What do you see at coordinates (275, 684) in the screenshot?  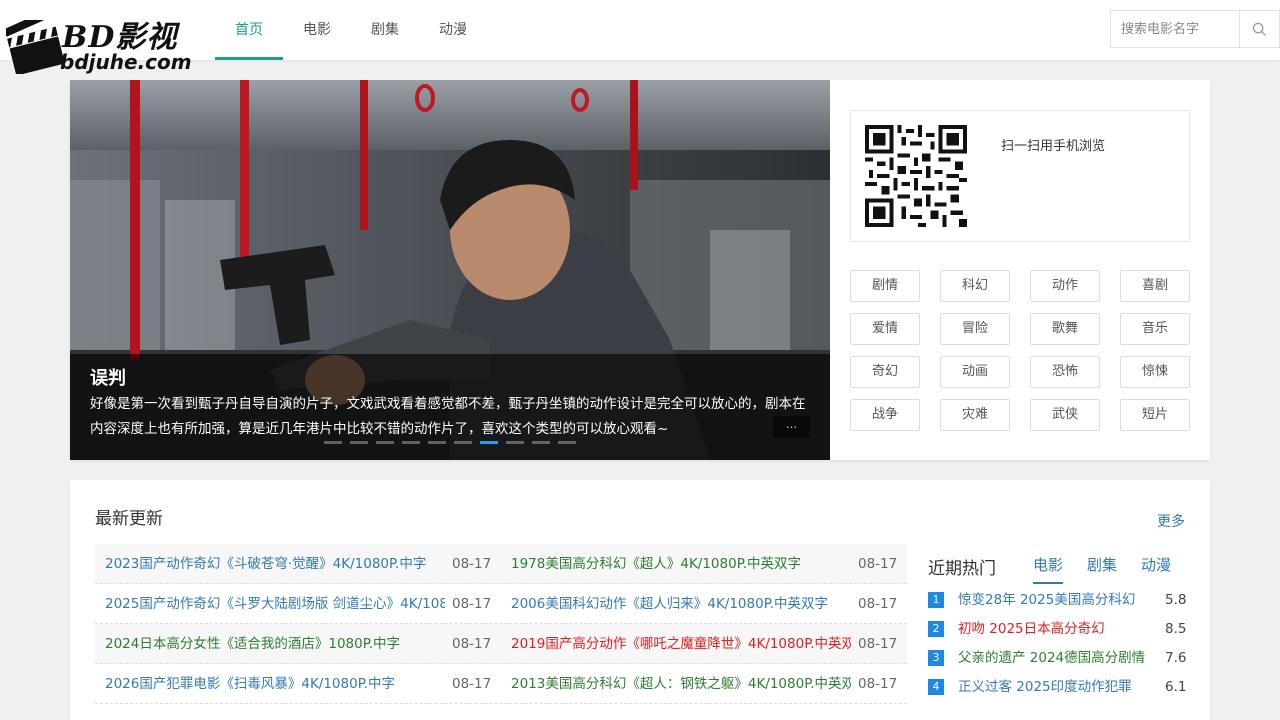 I see `movie-link: 2026国产犯罪电影《扫毒风暴》4K/1080P.中字` at bounding box center [275, 684].